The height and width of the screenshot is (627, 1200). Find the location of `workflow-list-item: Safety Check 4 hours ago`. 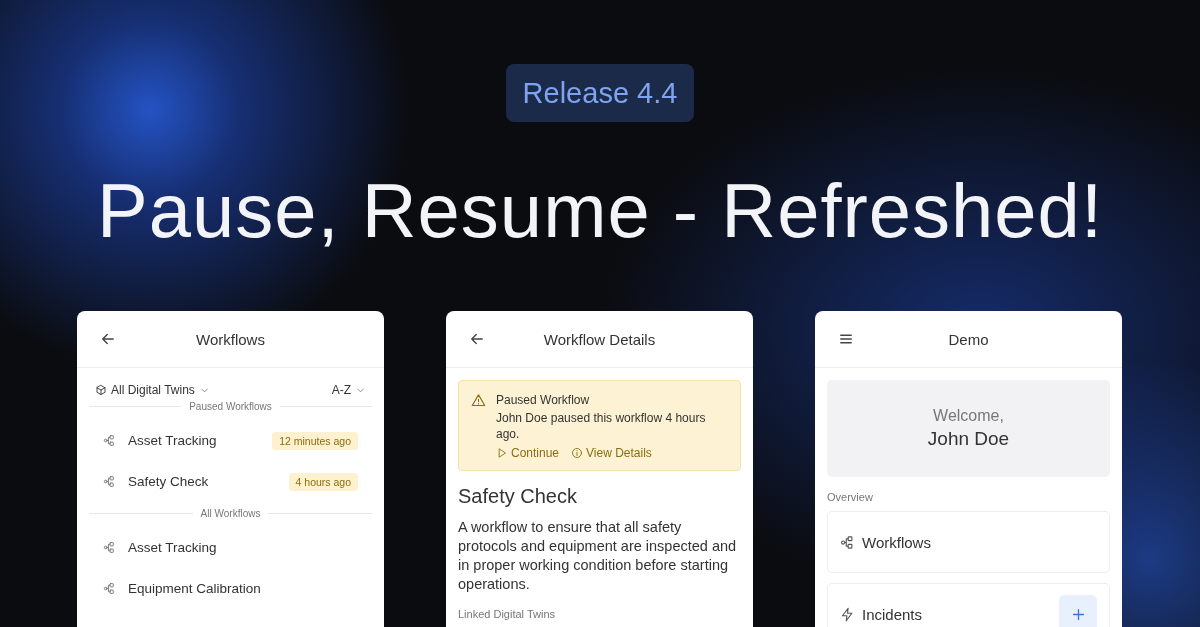

workflow-list-item: Safety Check 4 hours ago is located at coordinates (230, 481).